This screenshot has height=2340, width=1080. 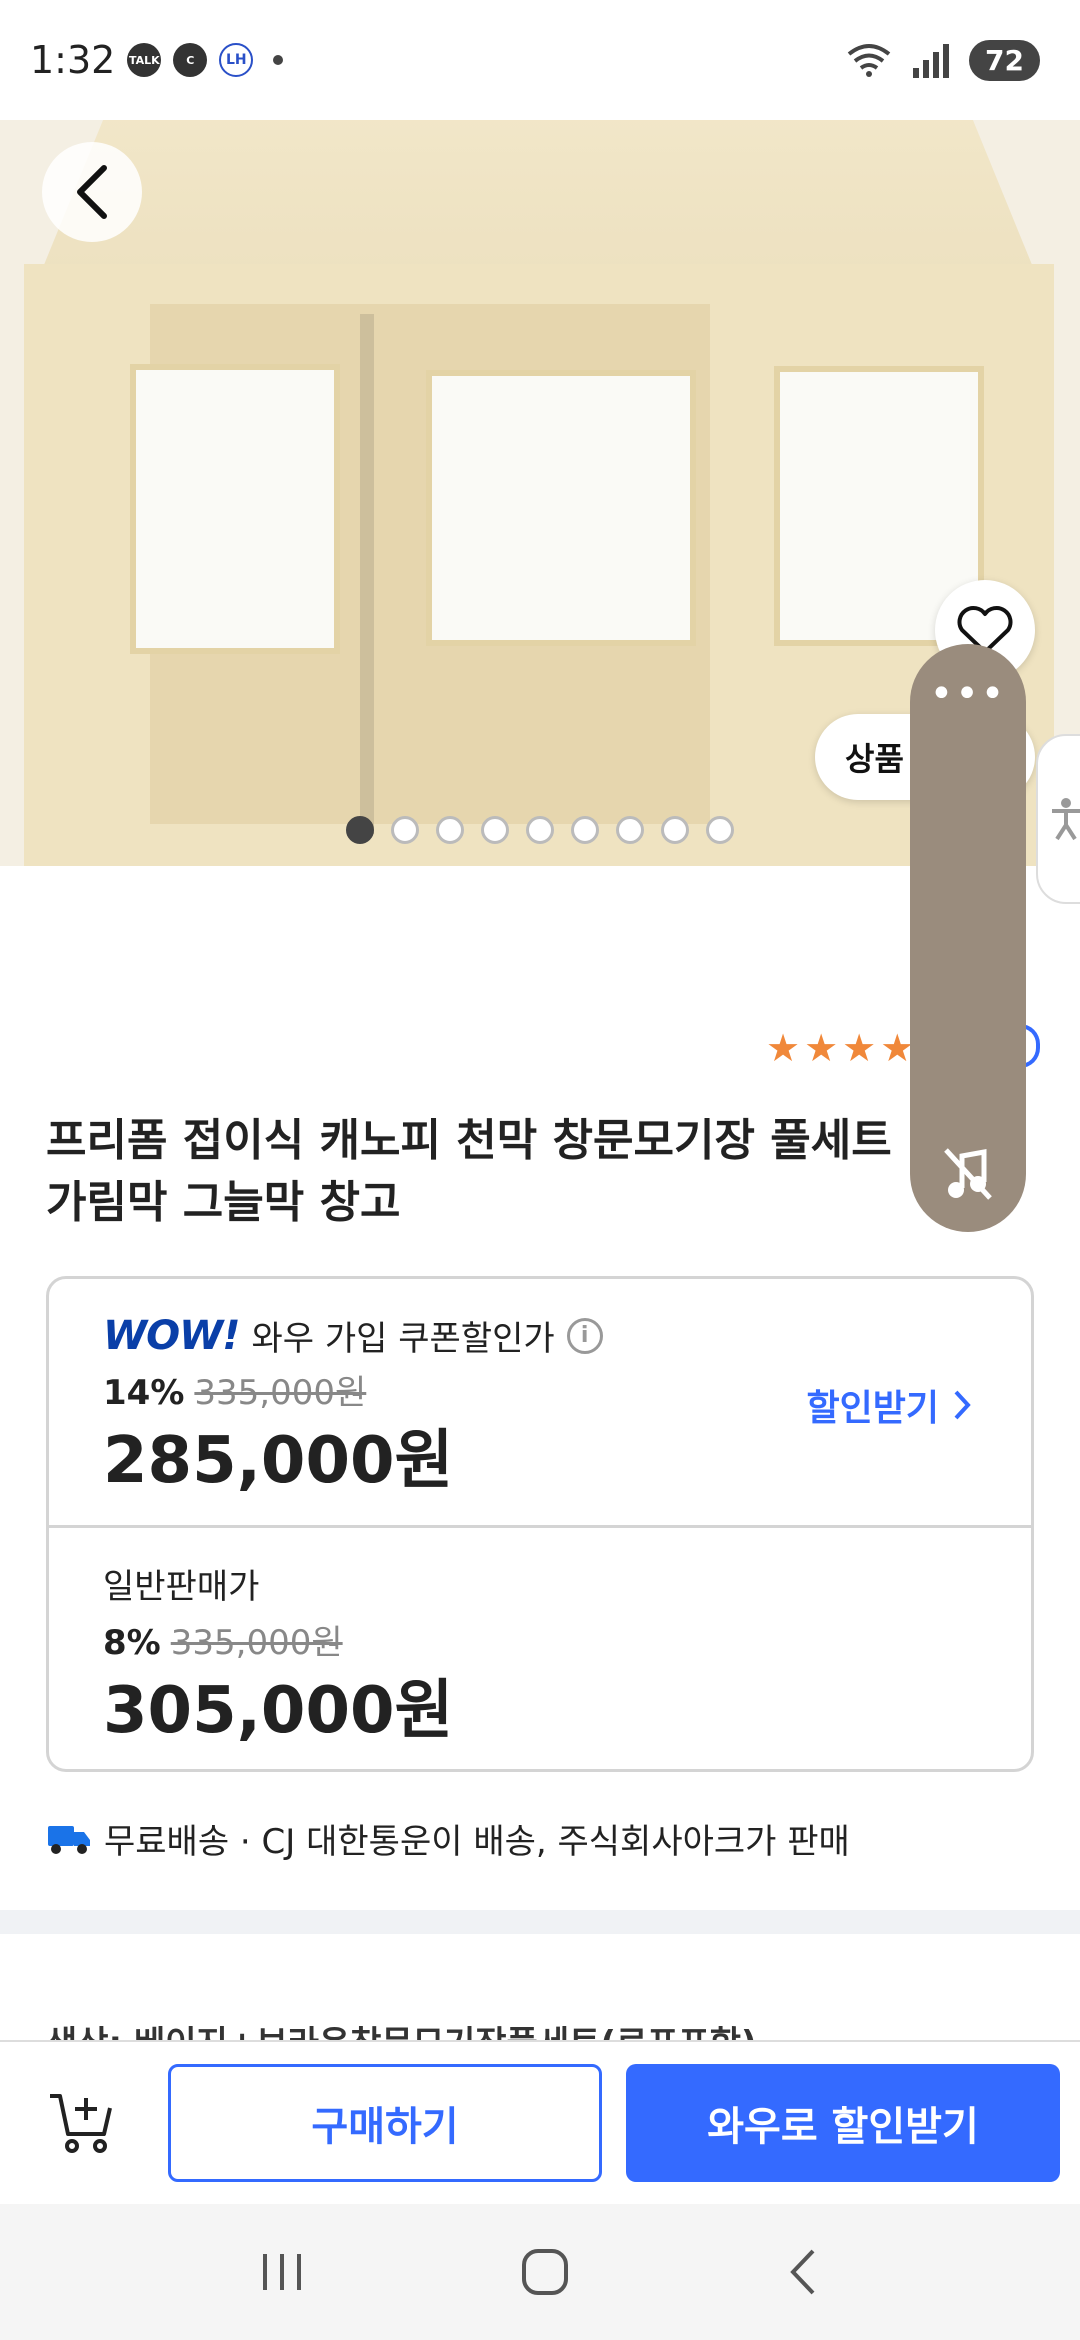 I want to click on chevron-right-icon, so click(x=962, y=1405).